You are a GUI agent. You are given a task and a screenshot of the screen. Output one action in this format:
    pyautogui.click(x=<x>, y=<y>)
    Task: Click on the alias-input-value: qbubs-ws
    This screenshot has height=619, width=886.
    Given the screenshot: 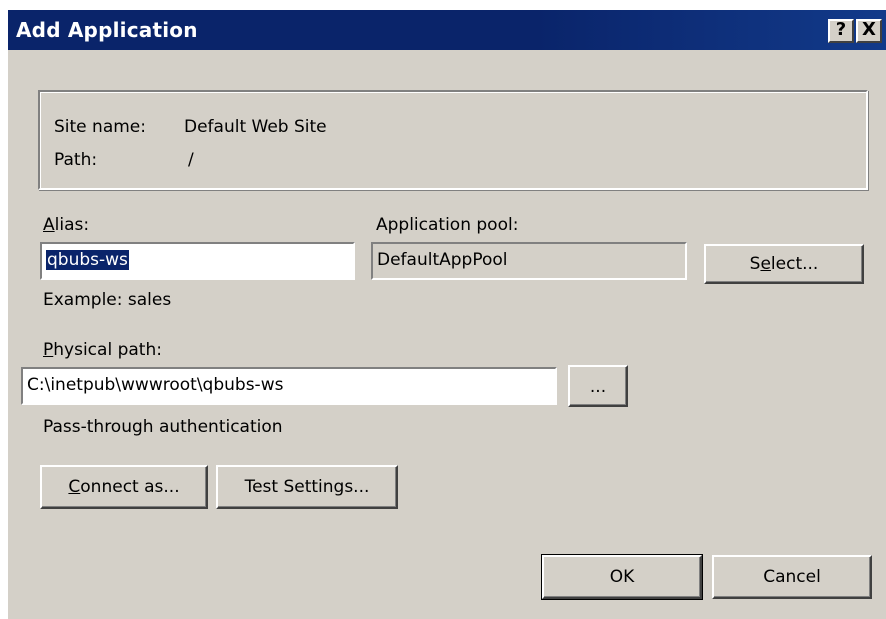 What is the action you would take?
    pyautogui.click(x=87, y=260)
    